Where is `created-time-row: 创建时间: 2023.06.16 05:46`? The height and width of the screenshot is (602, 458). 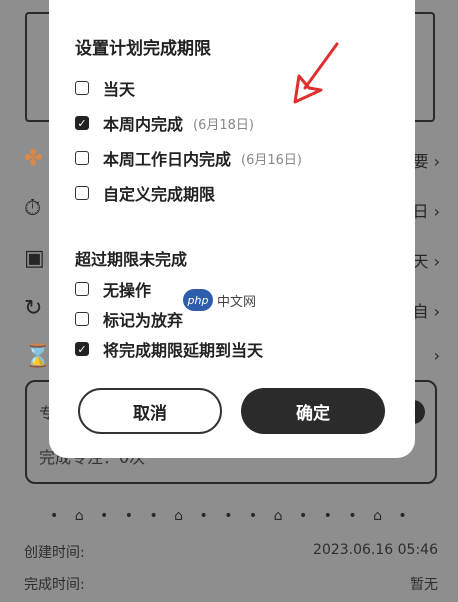
created-time-row: 创建时间: 2023.06.16 05:46 is located at coordinates (231, 552).